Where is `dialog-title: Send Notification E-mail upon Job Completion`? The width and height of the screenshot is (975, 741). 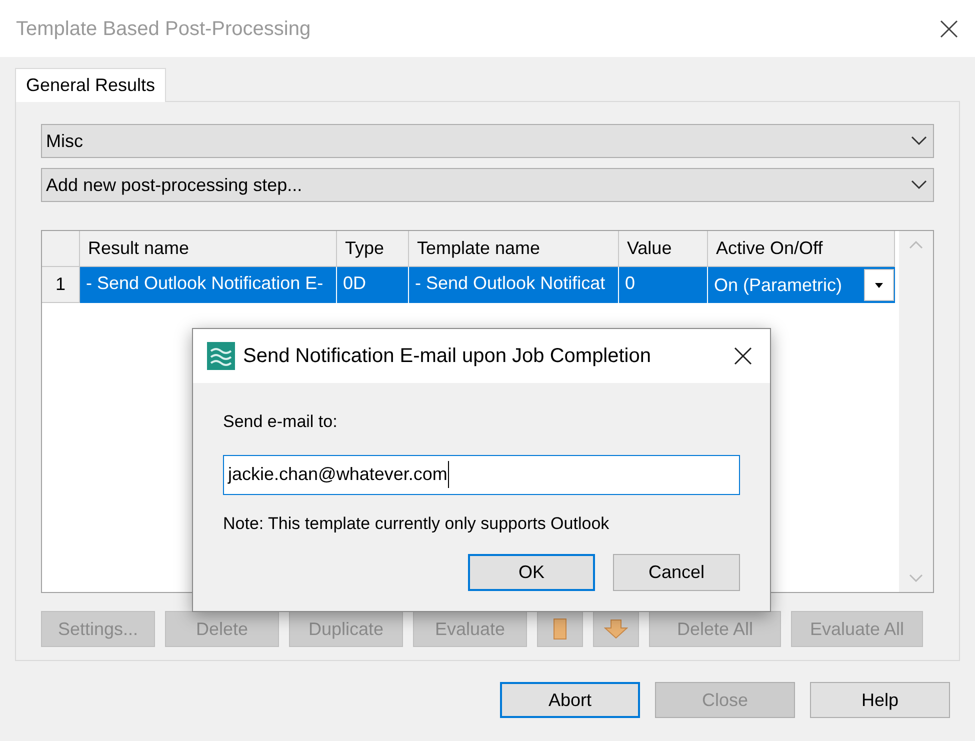
dialog-title: Send Notification E-mail upon Job Completion is located at coordinates (447, 356).